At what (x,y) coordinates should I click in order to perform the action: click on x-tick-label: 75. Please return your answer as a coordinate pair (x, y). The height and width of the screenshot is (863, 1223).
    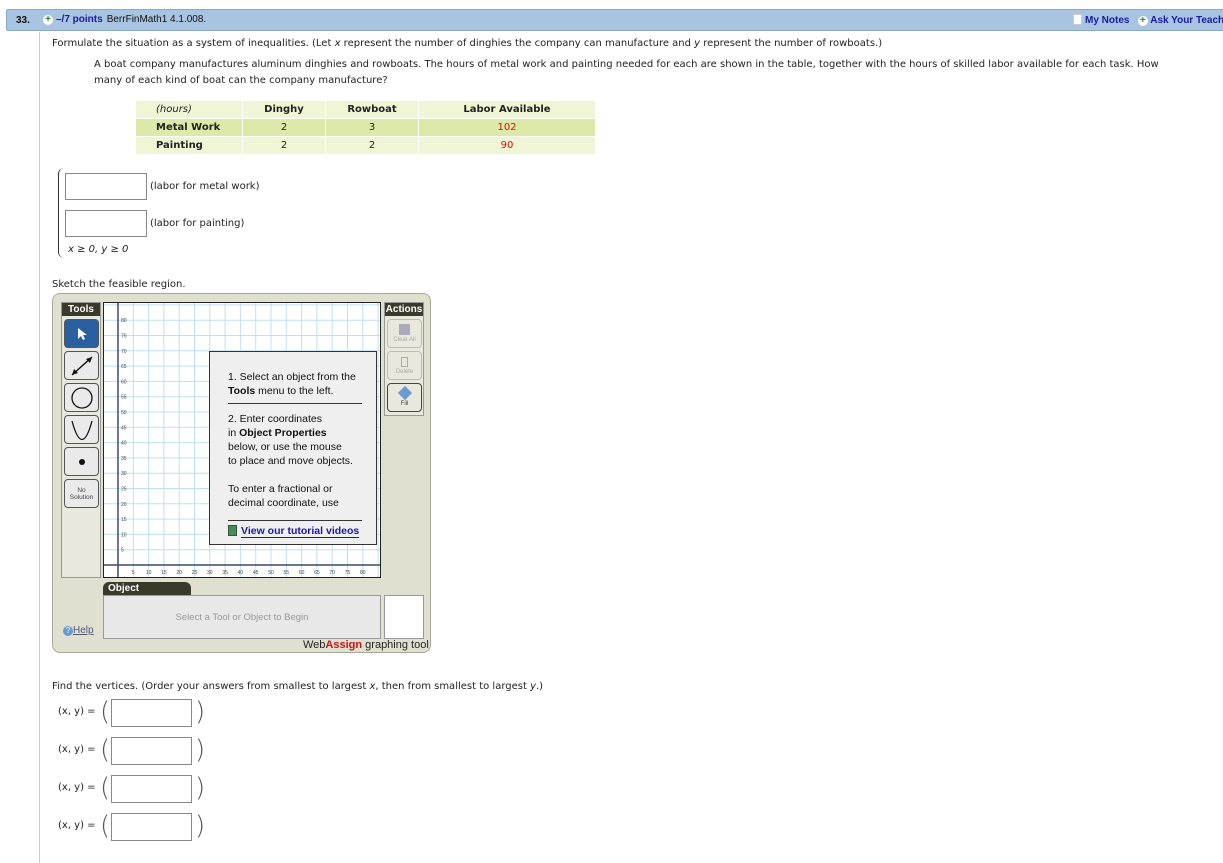
    Looking at the image, I should click on (348, 573).